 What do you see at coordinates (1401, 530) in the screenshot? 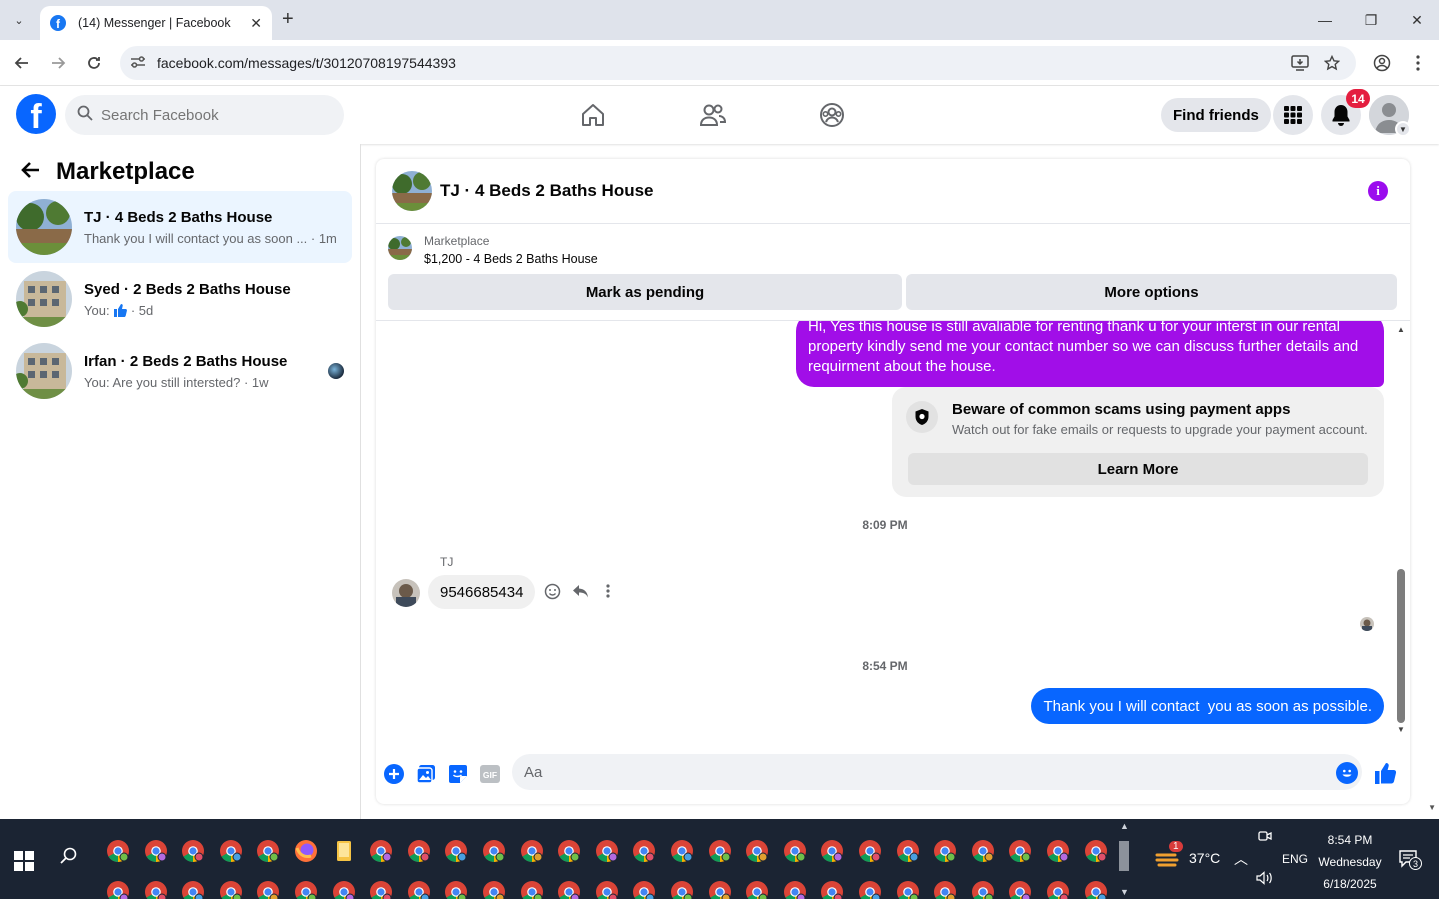
I see `message-scrollbar: ▲ ▼` at bounding box center [1401, 530].